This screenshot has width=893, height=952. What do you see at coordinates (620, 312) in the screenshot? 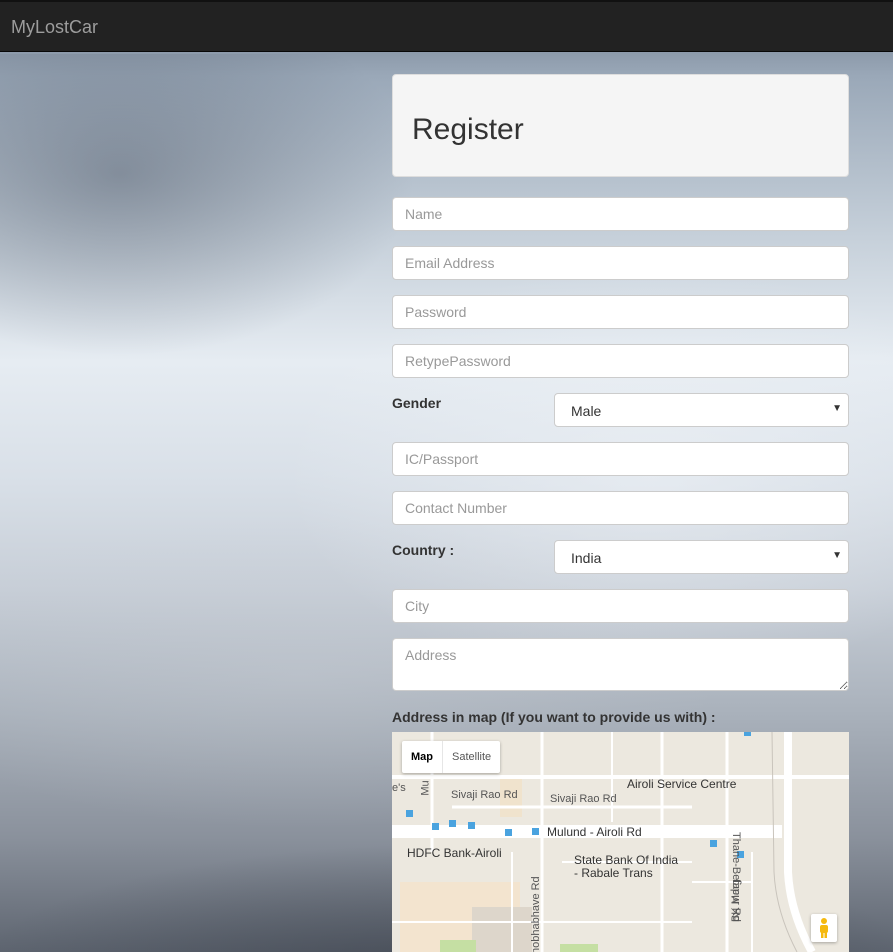
I see `password-input` at bounding box center [620, 312].